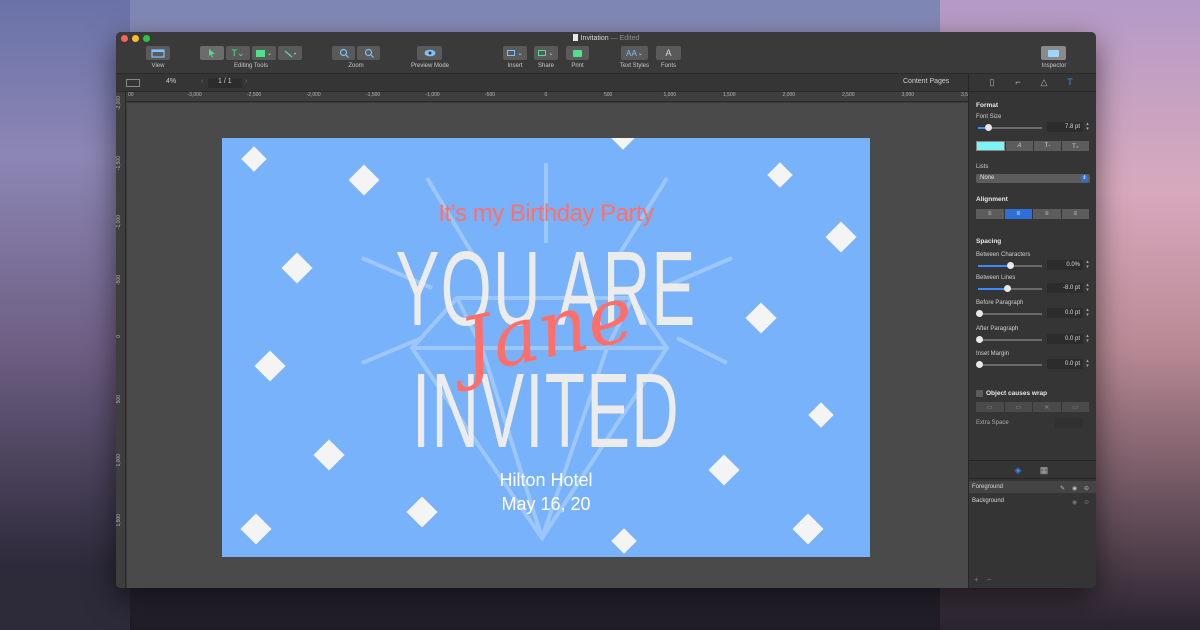 The height and width of the screenshot is (630, 1200). I want to click on fonts-icon: A, so click(668, 53).